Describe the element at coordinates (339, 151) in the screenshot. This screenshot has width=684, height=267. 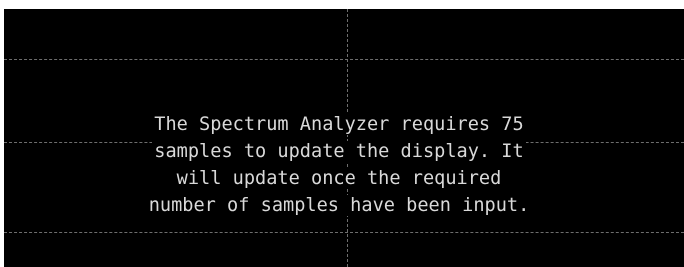
I see `message-line-2: samples to update the display. It` at that location.